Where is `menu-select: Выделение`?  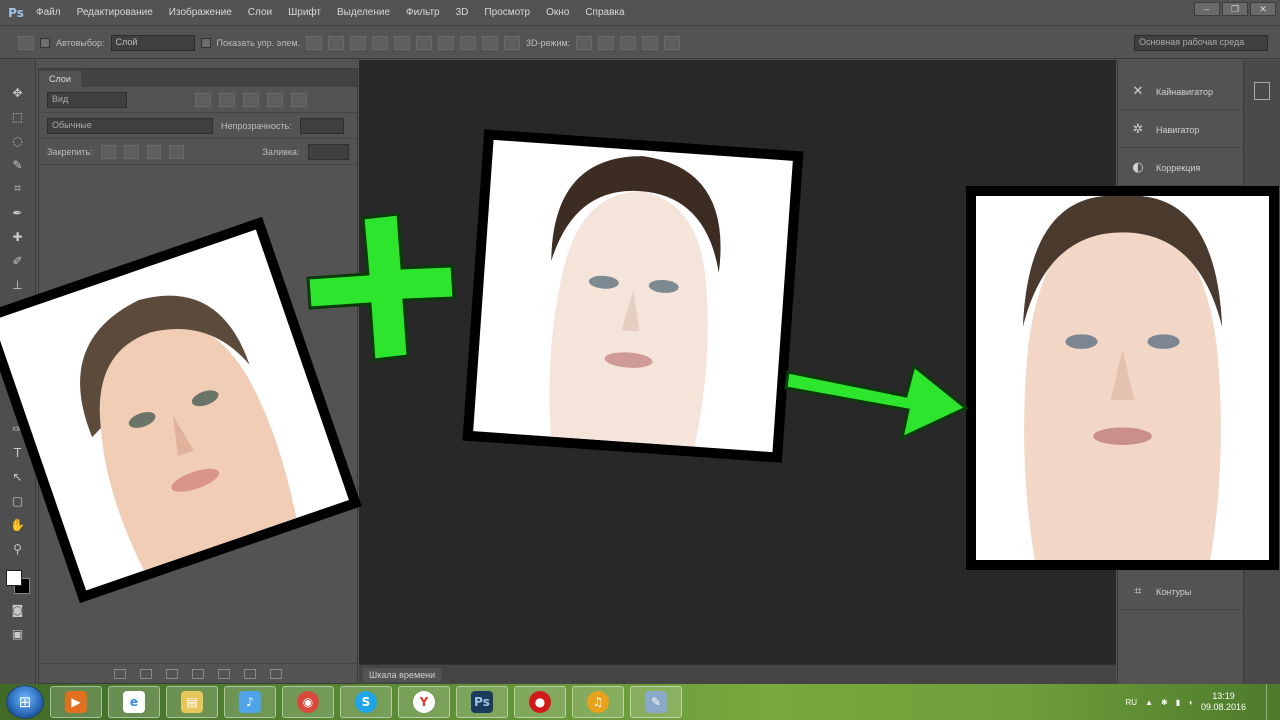 menu-select: Выделение is located at coordinates (363, 12).